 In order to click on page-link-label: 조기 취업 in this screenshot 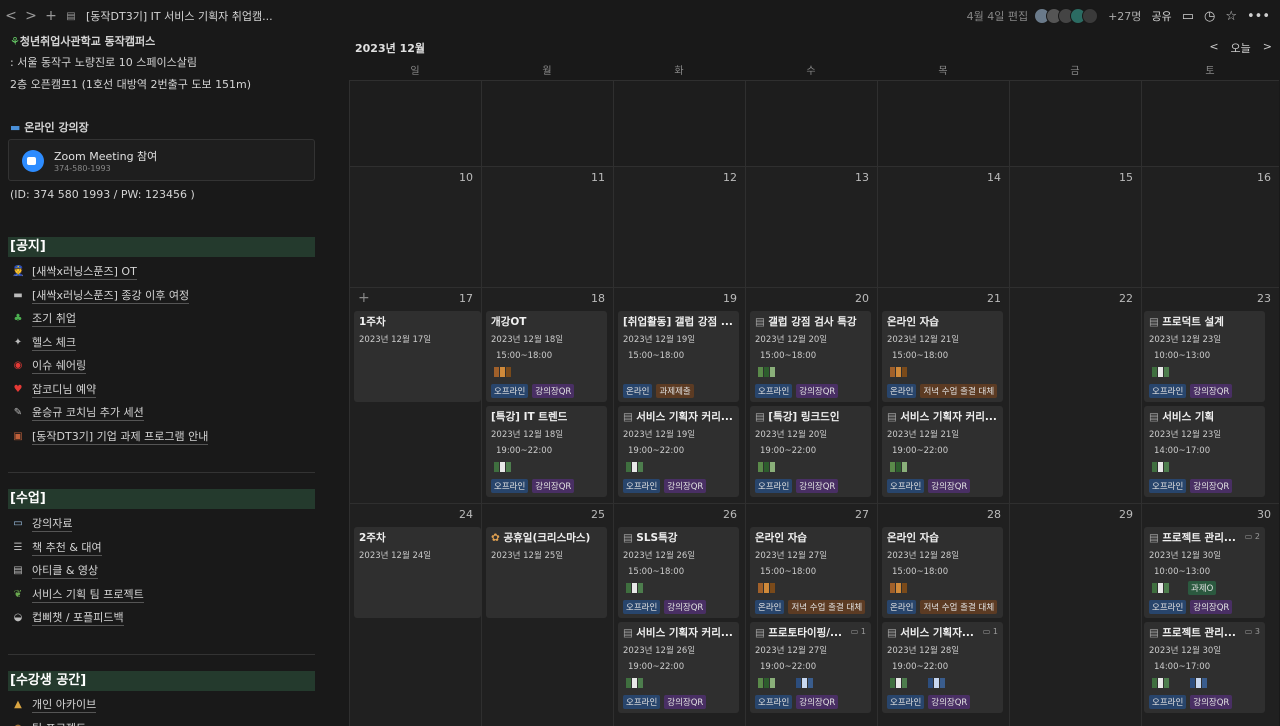, I will do `click(54, 319)`.